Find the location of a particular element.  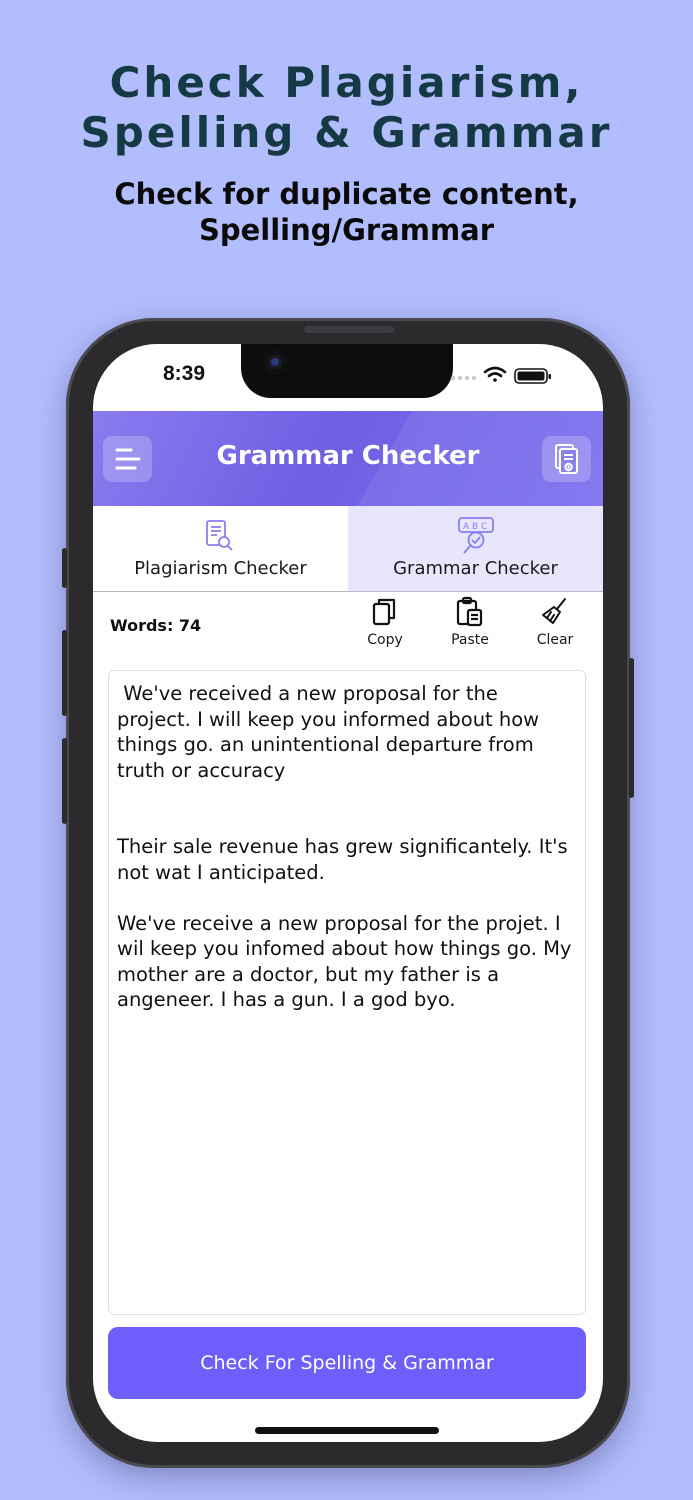

copy-icon is located at coordinates (384, 612).